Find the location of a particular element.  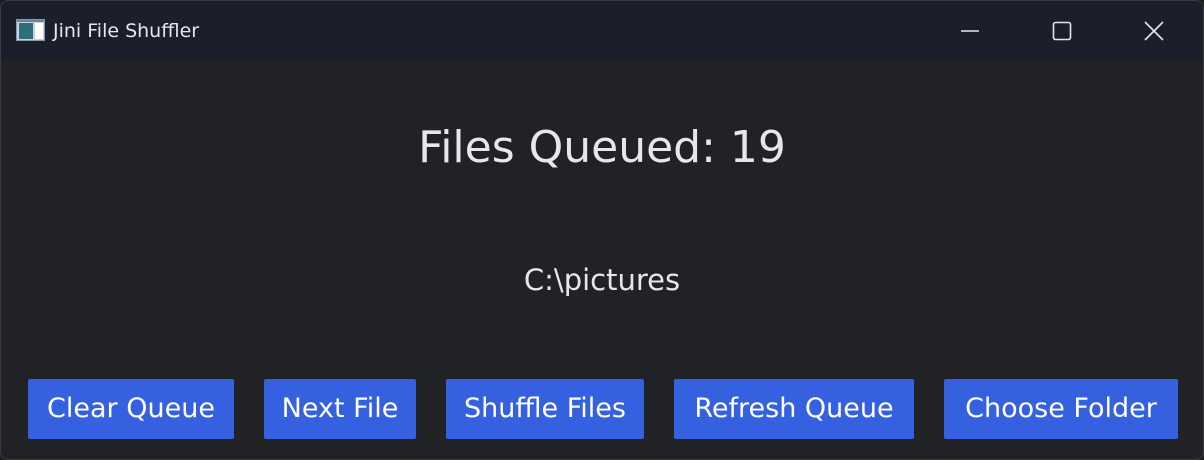

maximize-button is located at coordinates (1062, 30).